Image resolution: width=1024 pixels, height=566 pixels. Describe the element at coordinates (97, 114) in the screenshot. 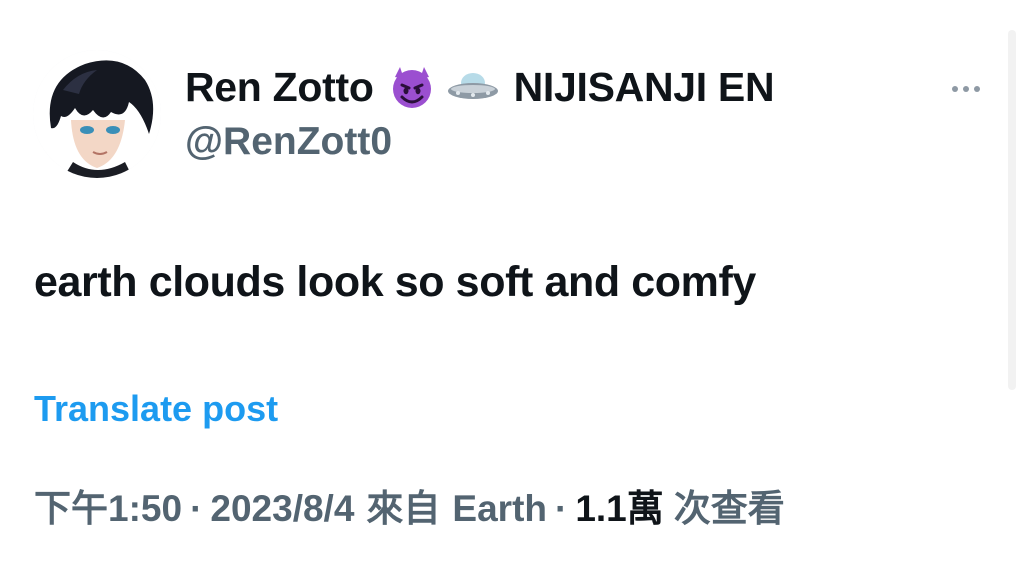

I see `avatar` at that location.